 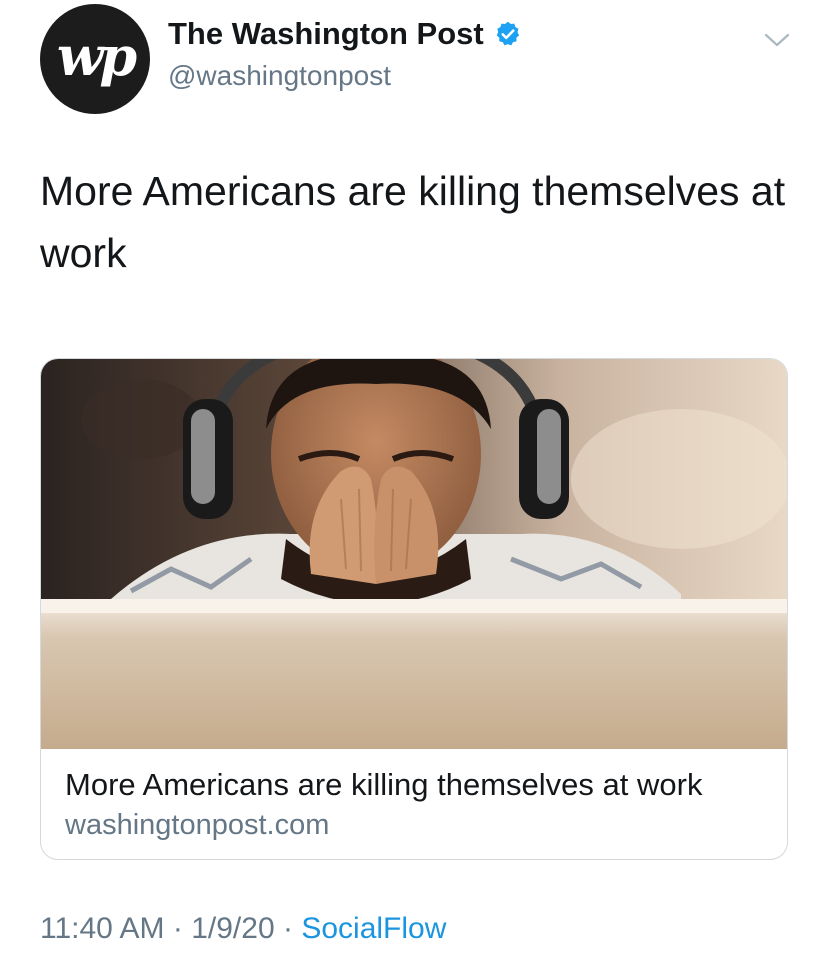 I want to click on avatar: wp, so click(x=95, y=59).